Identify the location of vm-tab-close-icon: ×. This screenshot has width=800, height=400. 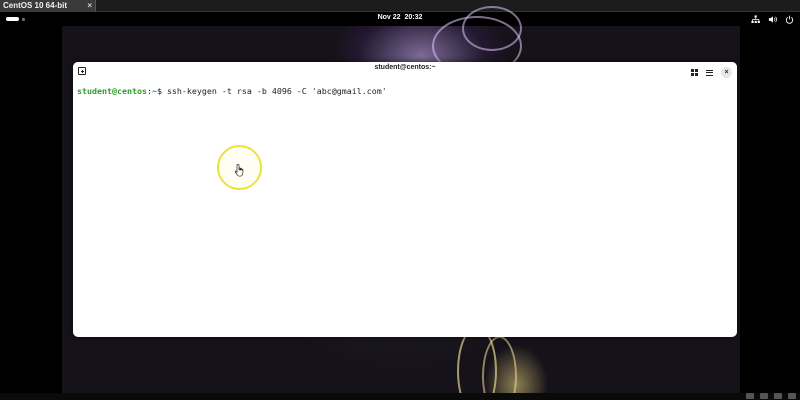
(89, 6).